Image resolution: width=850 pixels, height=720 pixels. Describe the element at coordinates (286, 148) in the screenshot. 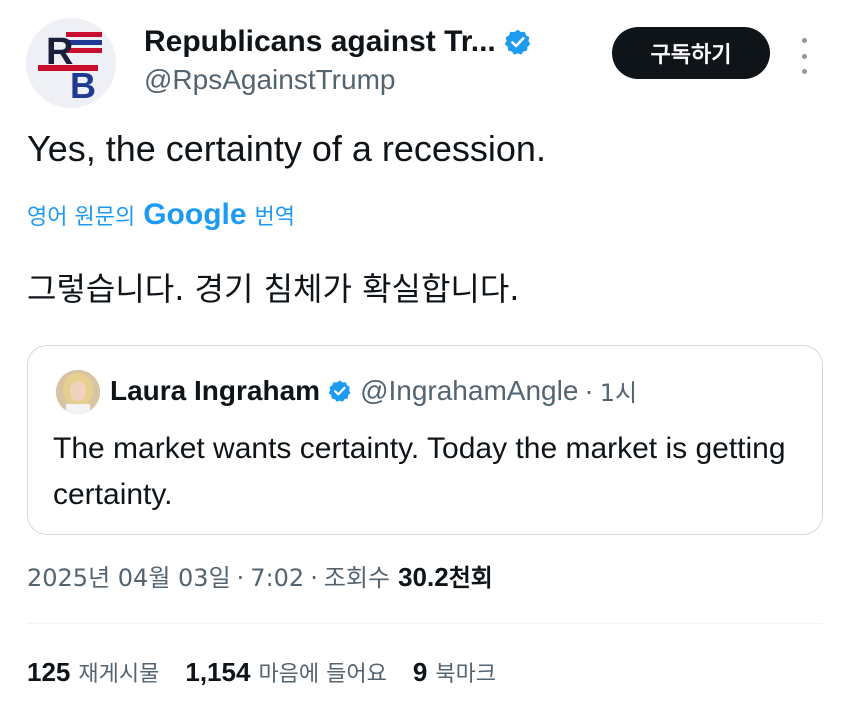

I see `tweet-text: Yes, the certainty of a recession.` at that location.